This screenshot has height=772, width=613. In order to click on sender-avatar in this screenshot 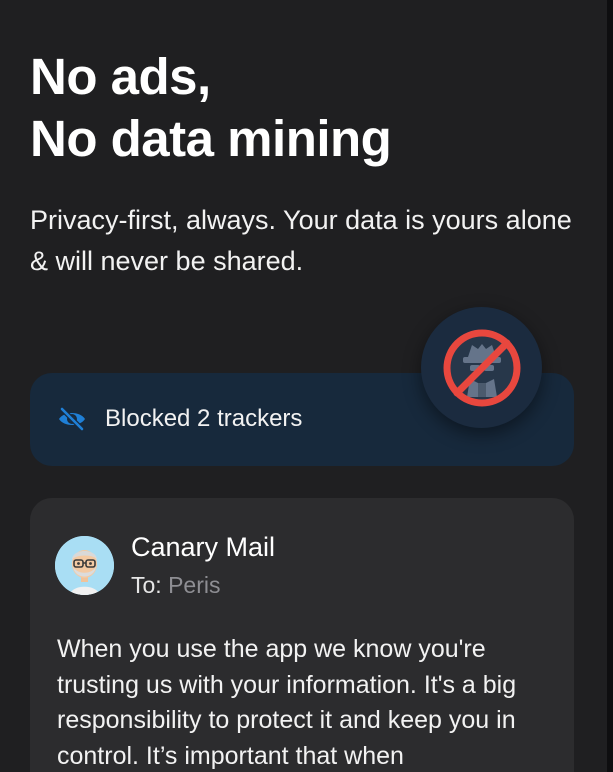, I will do `click(84, 565)`.